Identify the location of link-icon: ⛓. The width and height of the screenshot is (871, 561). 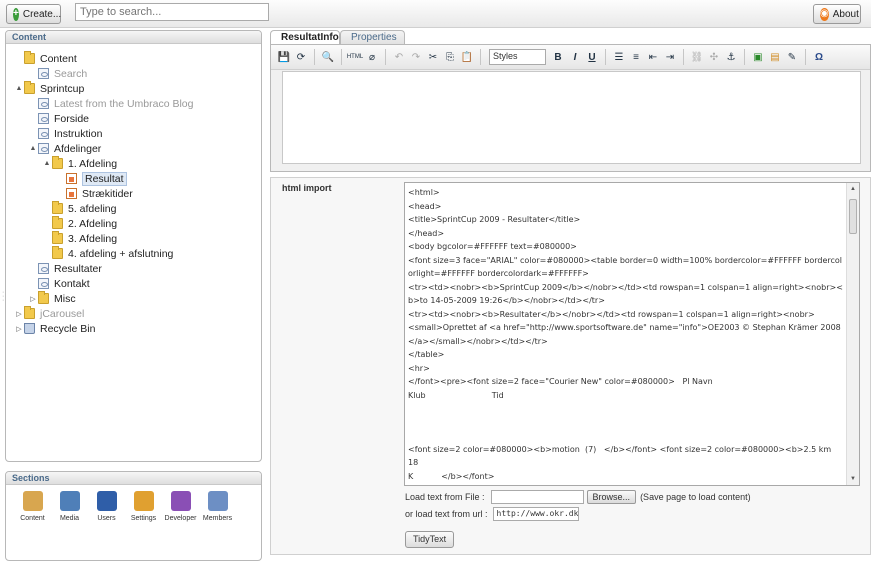
(697, 57).